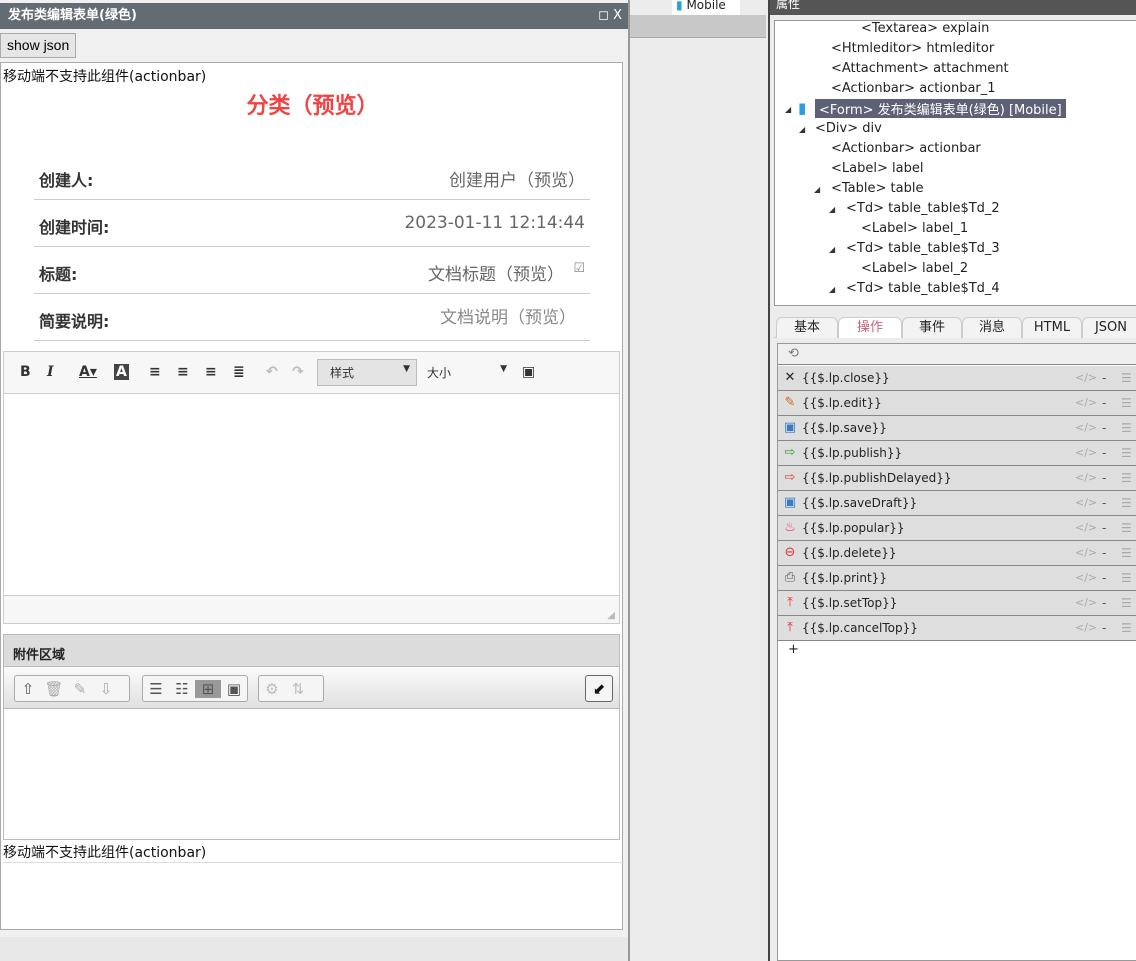  I want to click on mobile-tab: ▮ Mobile, so click(706, 7).